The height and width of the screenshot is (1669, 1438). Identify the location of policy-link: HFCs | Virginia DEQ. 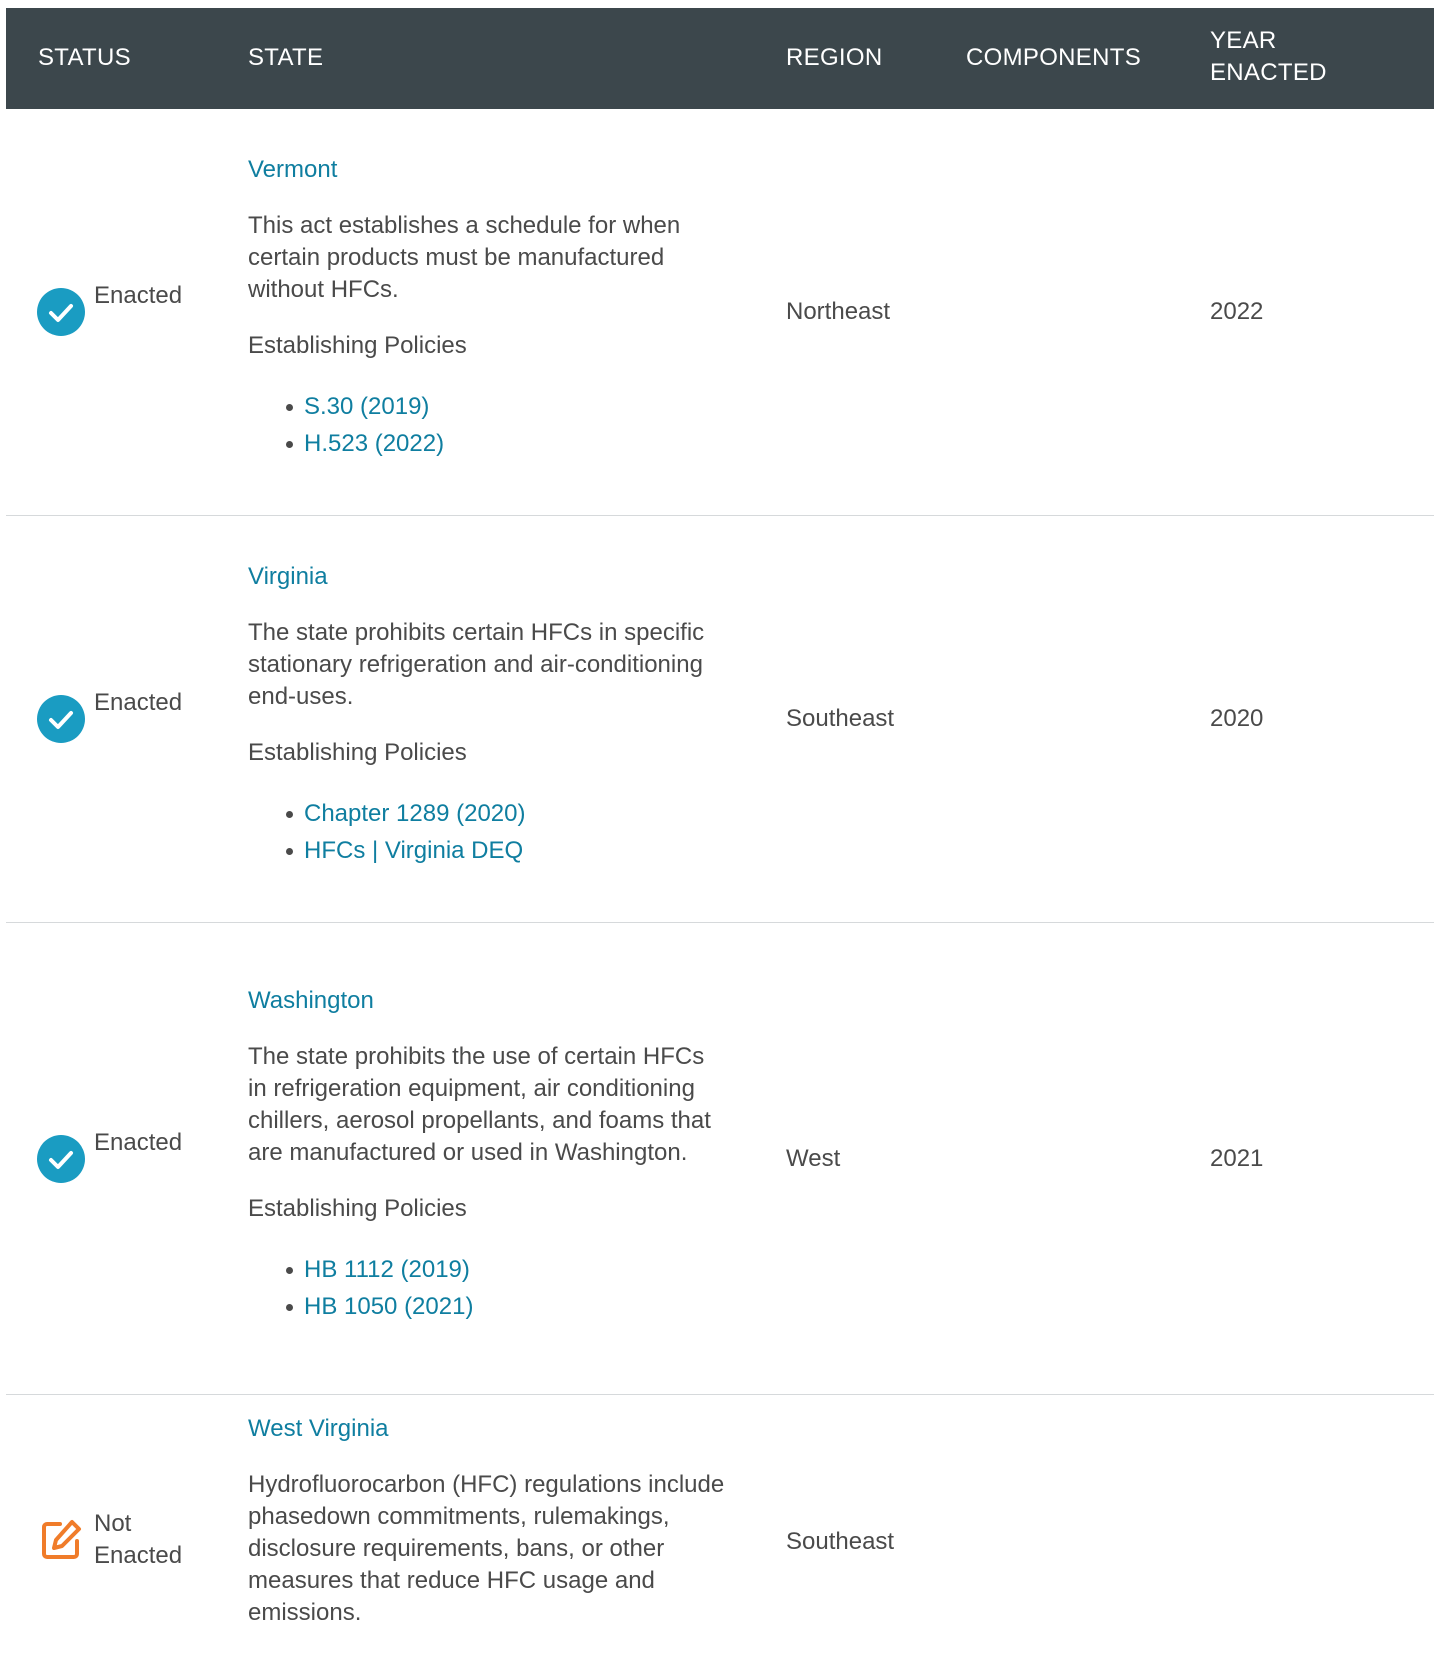
(413, 850).